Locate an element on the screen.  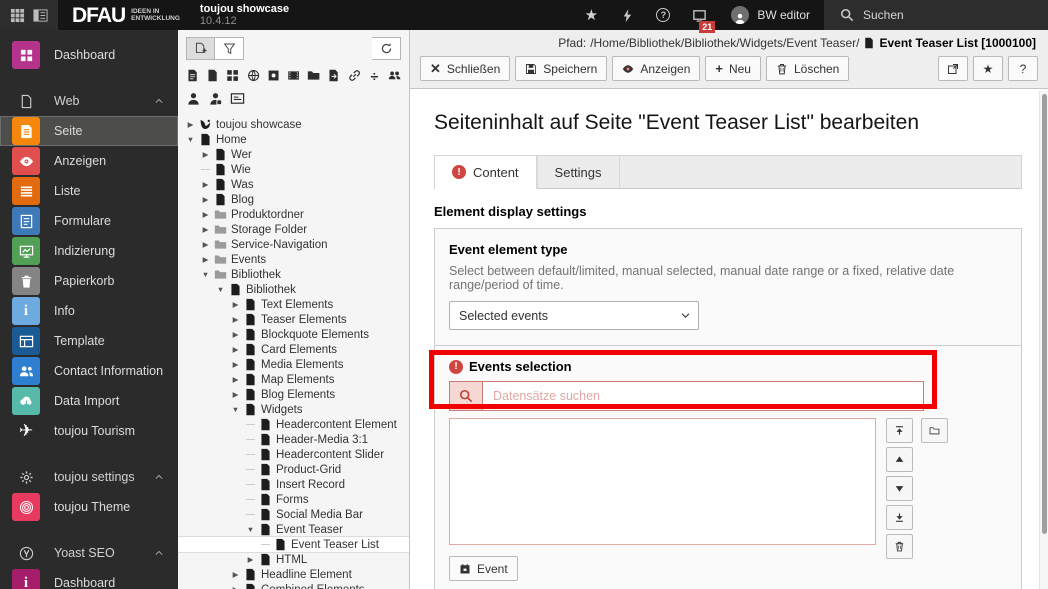
tree-node-home: ▼ Home is located at coordinates (293, 139).